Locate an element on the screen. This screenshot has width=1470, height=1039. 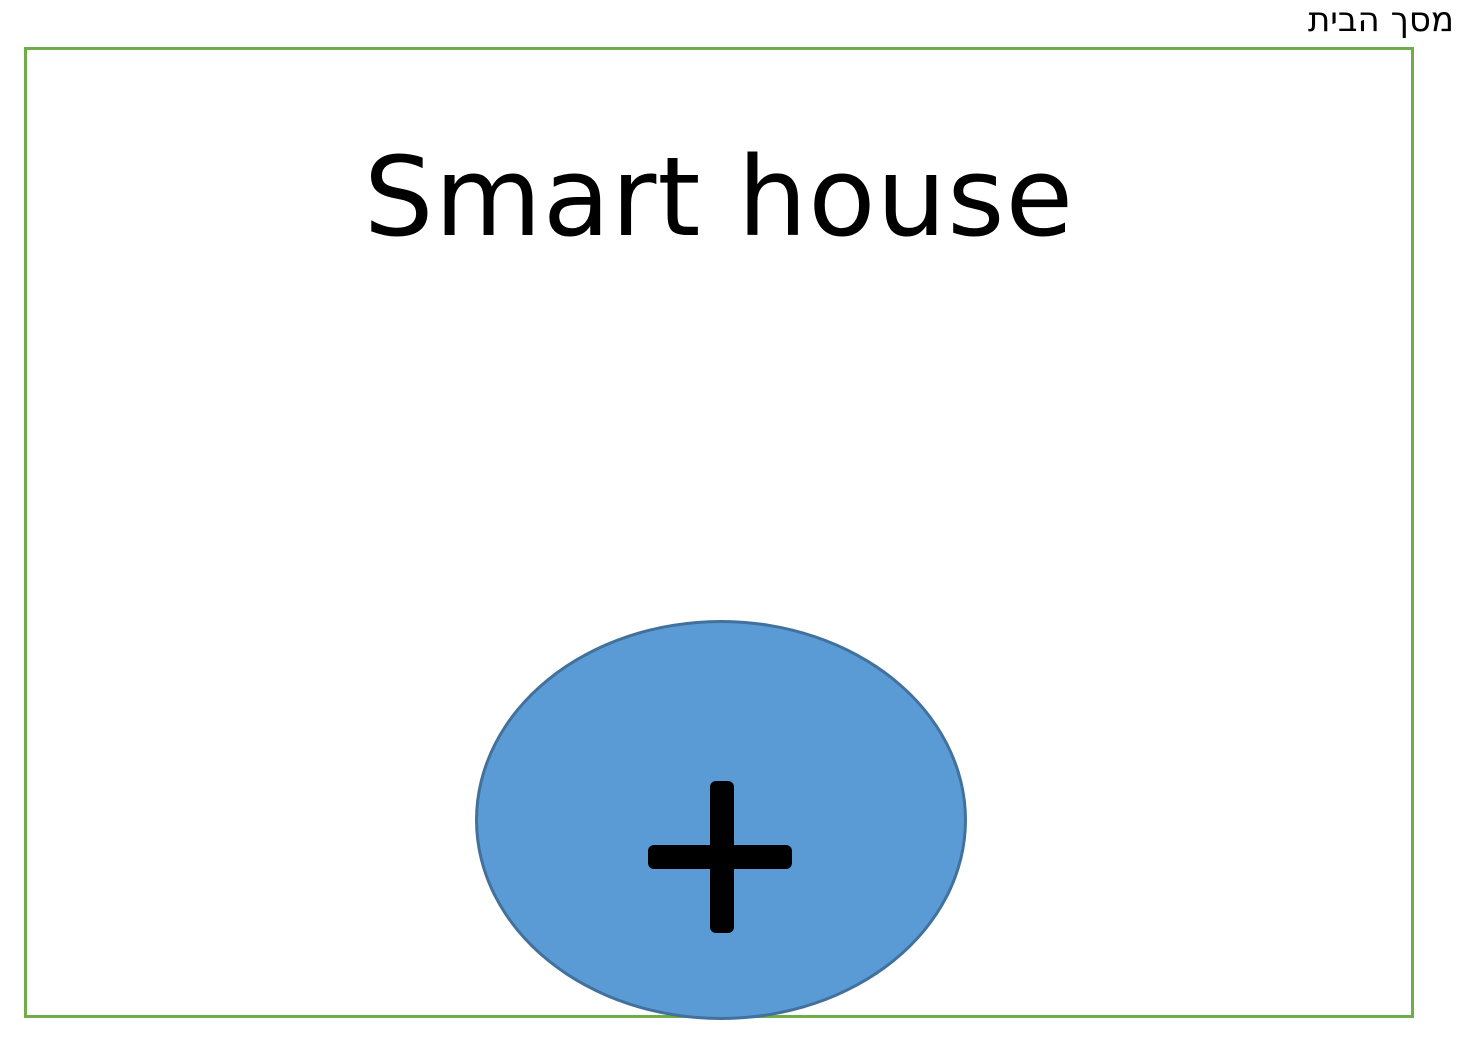
add-device-button is located at coordinates (721, 820).